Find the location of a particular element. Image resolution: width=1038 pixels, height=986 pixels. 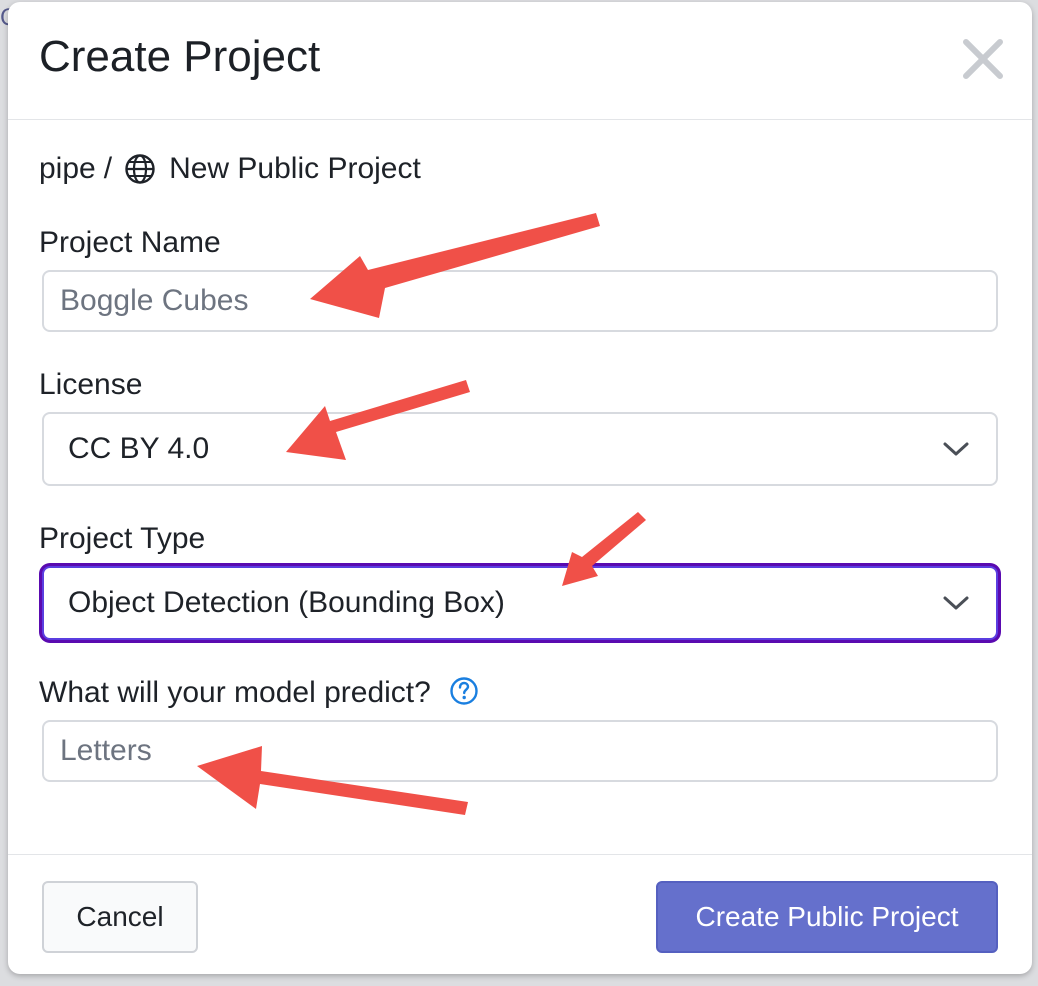

project-name-label: Project Name is located at coordinates (130, 242).